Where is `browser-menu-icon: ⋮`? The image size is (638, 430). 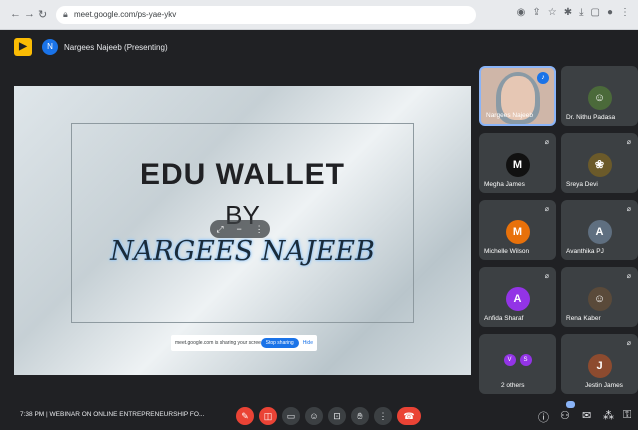 browser-menu-icon: ⋮ is located at coordinates (625, 12).